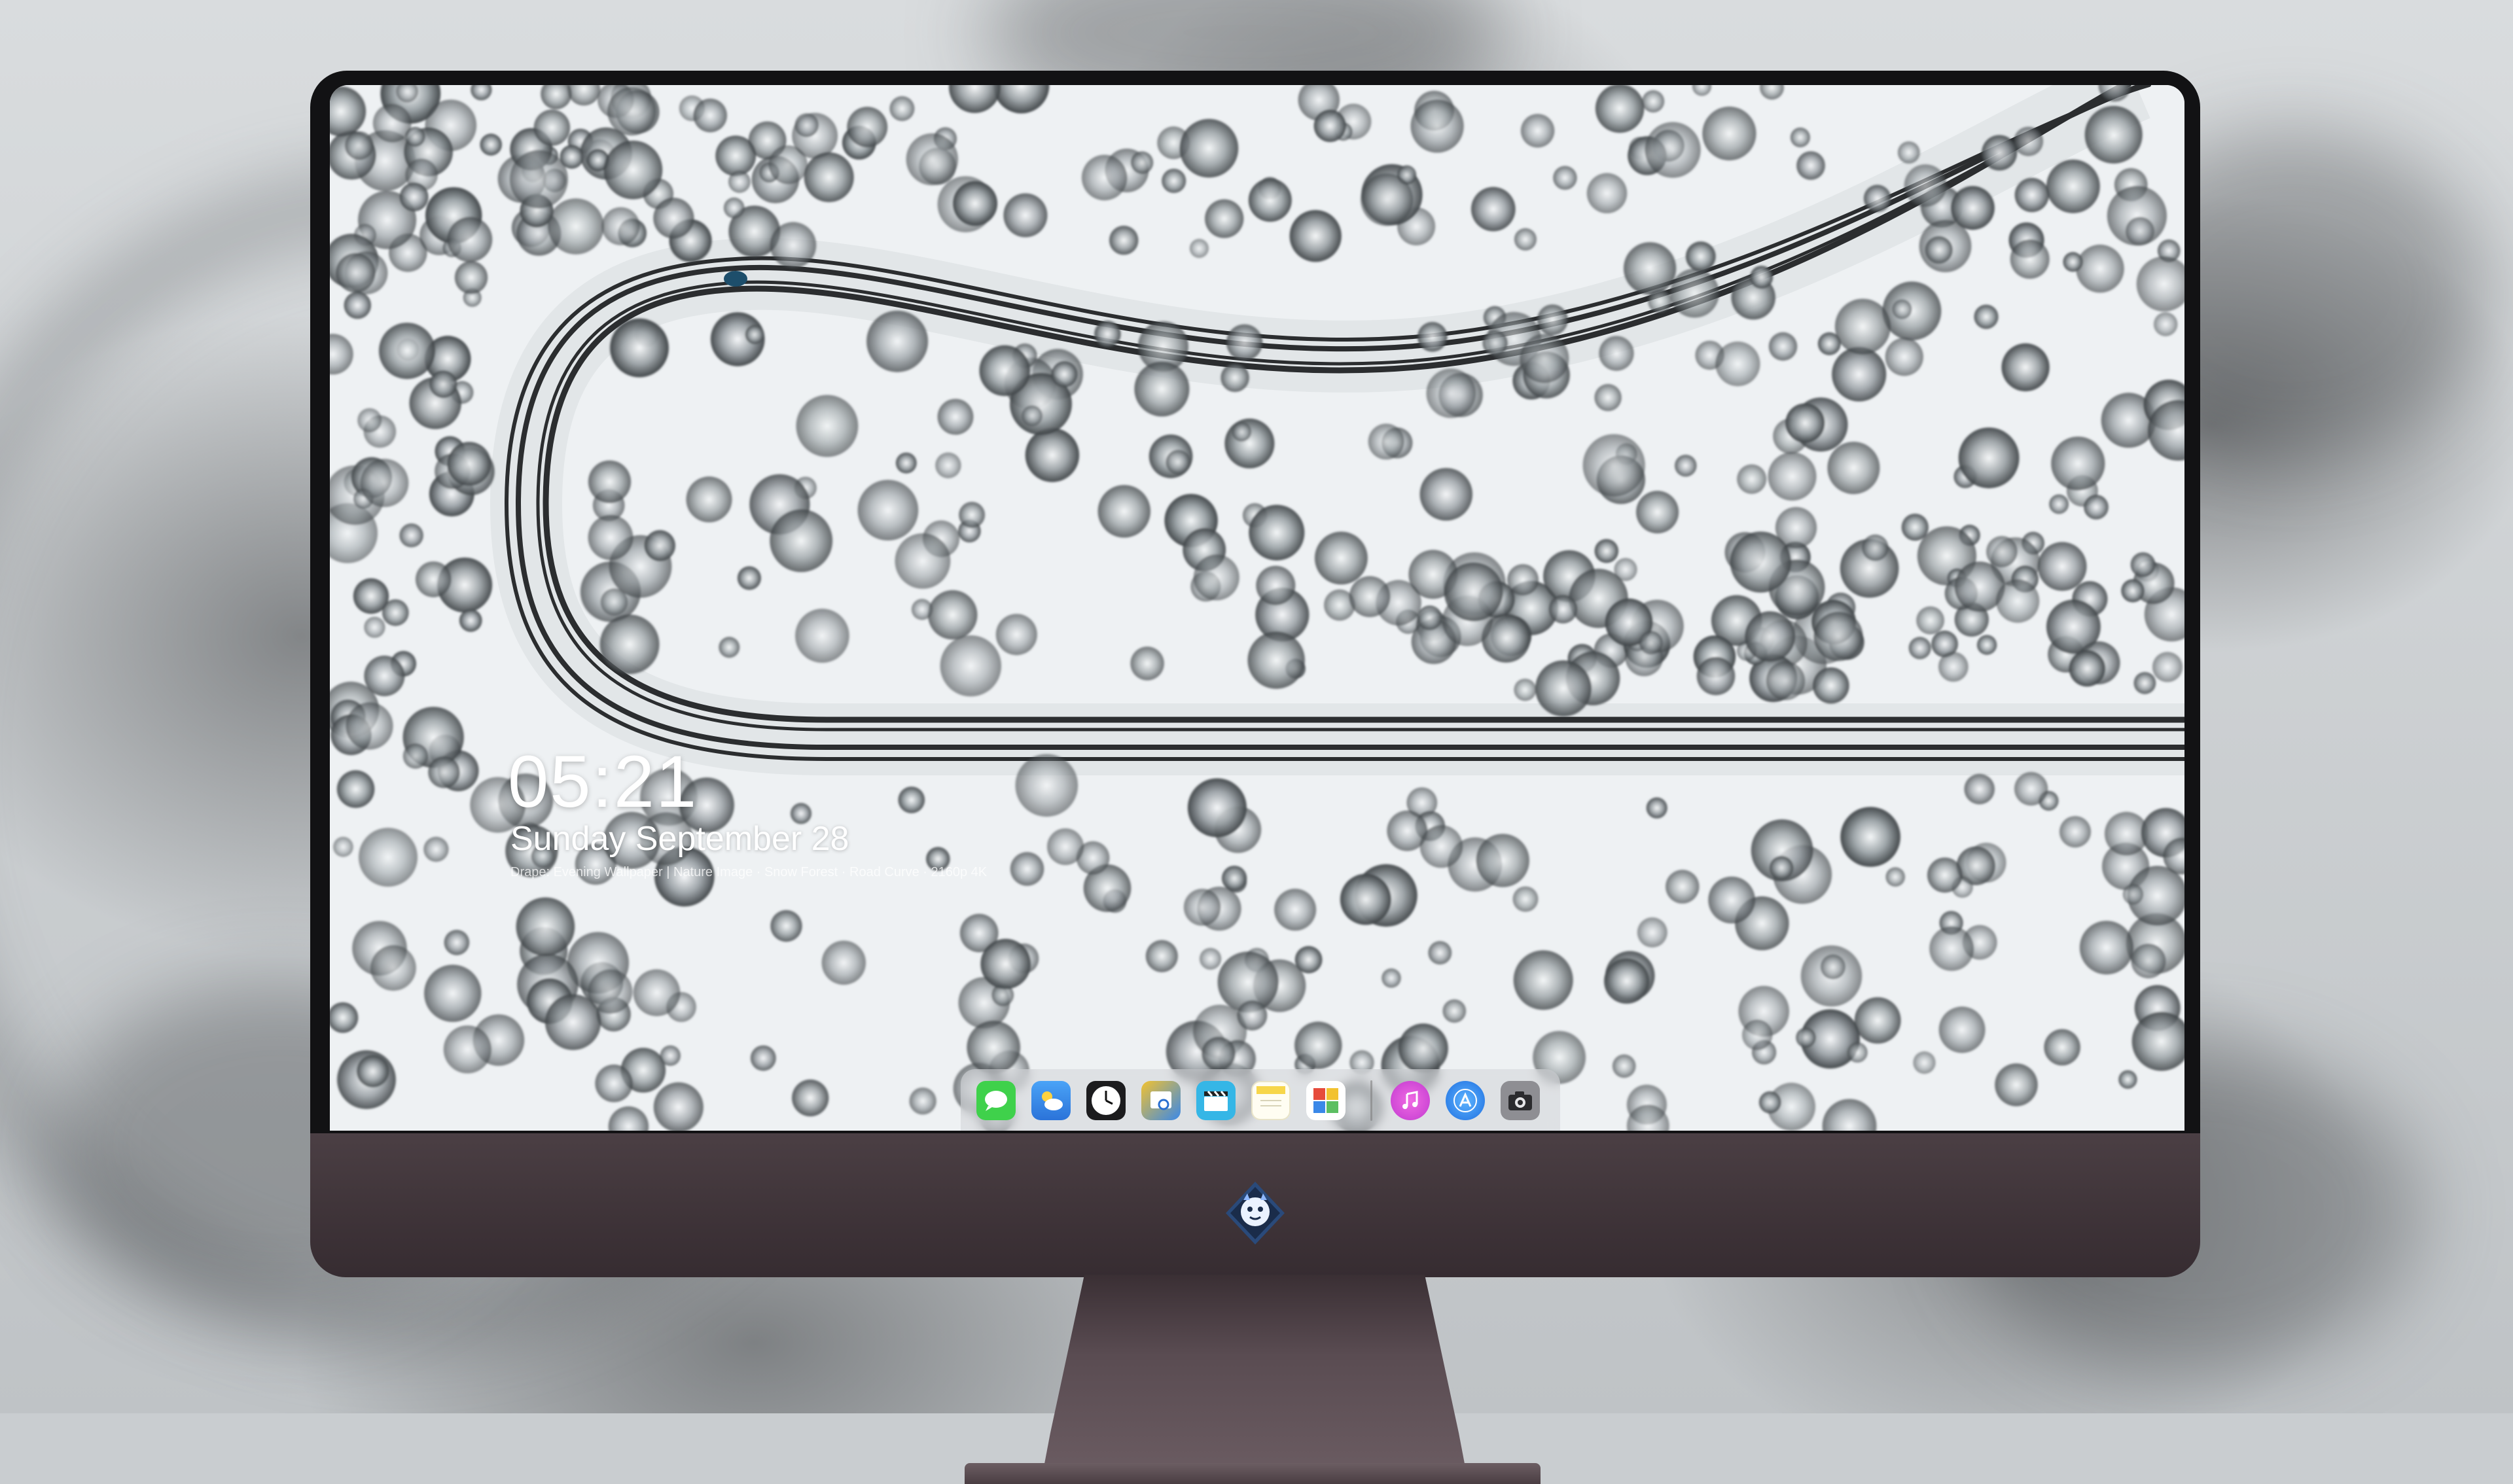 This screenshot has width=2513, height=1484. I want to click on weather-icon, so click(1051, 1100).